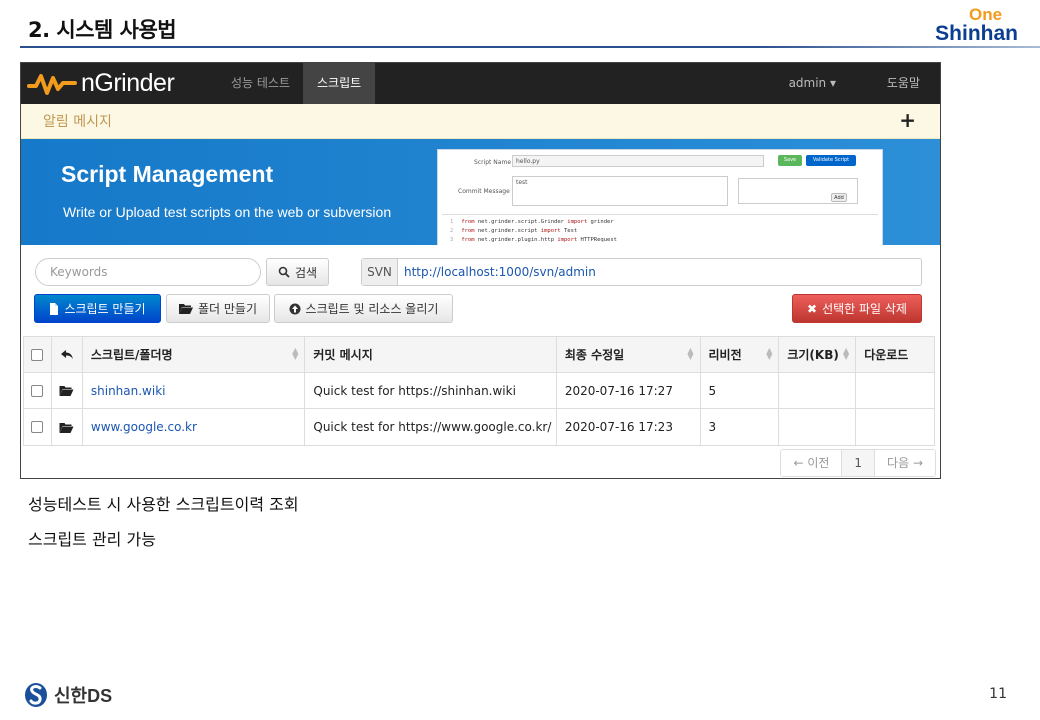  I want to click on keyword-search-input: Keywords, so click(148, 272).